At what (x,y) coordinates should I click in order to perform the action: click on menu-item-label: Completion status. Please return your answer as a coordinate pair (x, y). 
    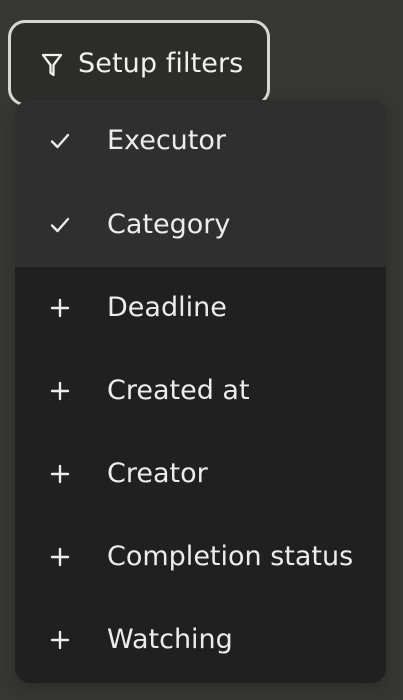
    Looking at the image, I should click on (230, 556).